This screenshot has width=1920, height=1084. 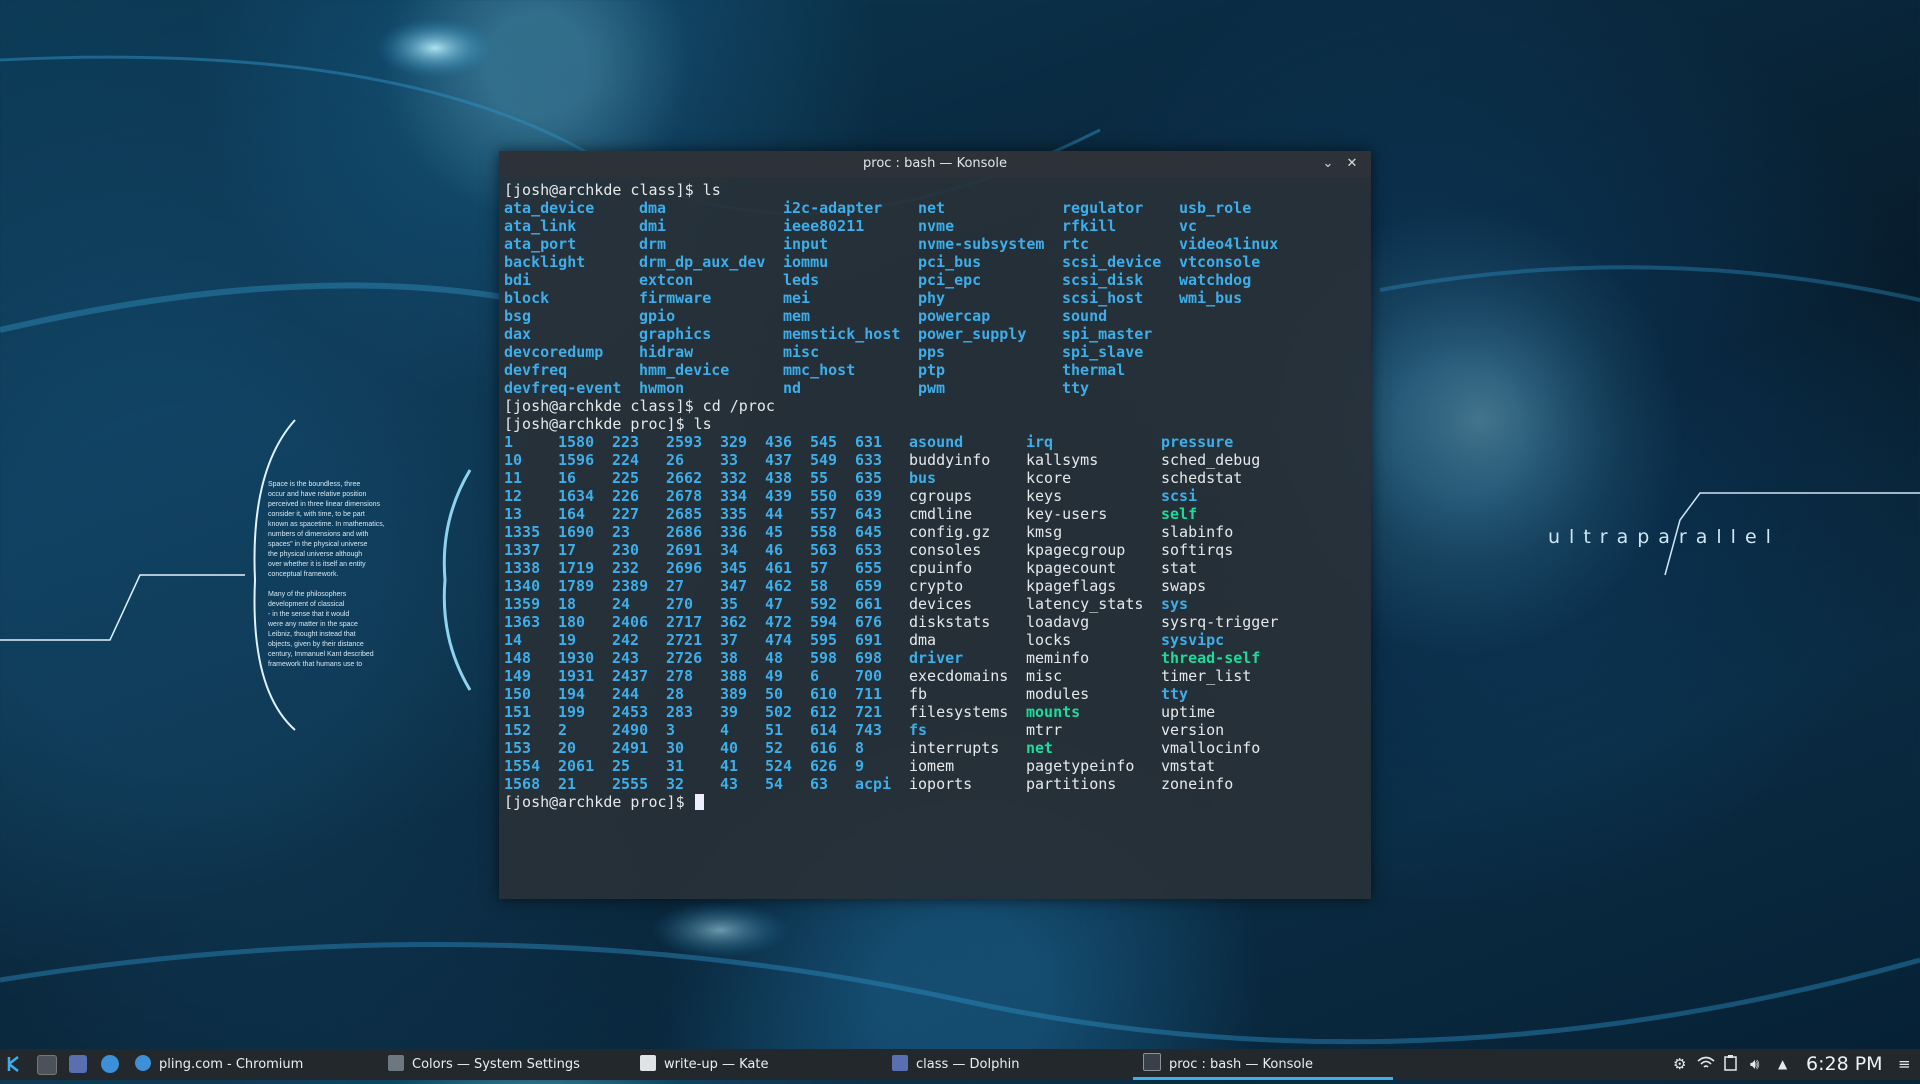 What do you see at coordinates (934, 640) in the screenshot?
I see `terminal-listing-row: 14 19 242 2721 37 474 595 691 dma locks sysvipc` at bounding box center [934, 640].